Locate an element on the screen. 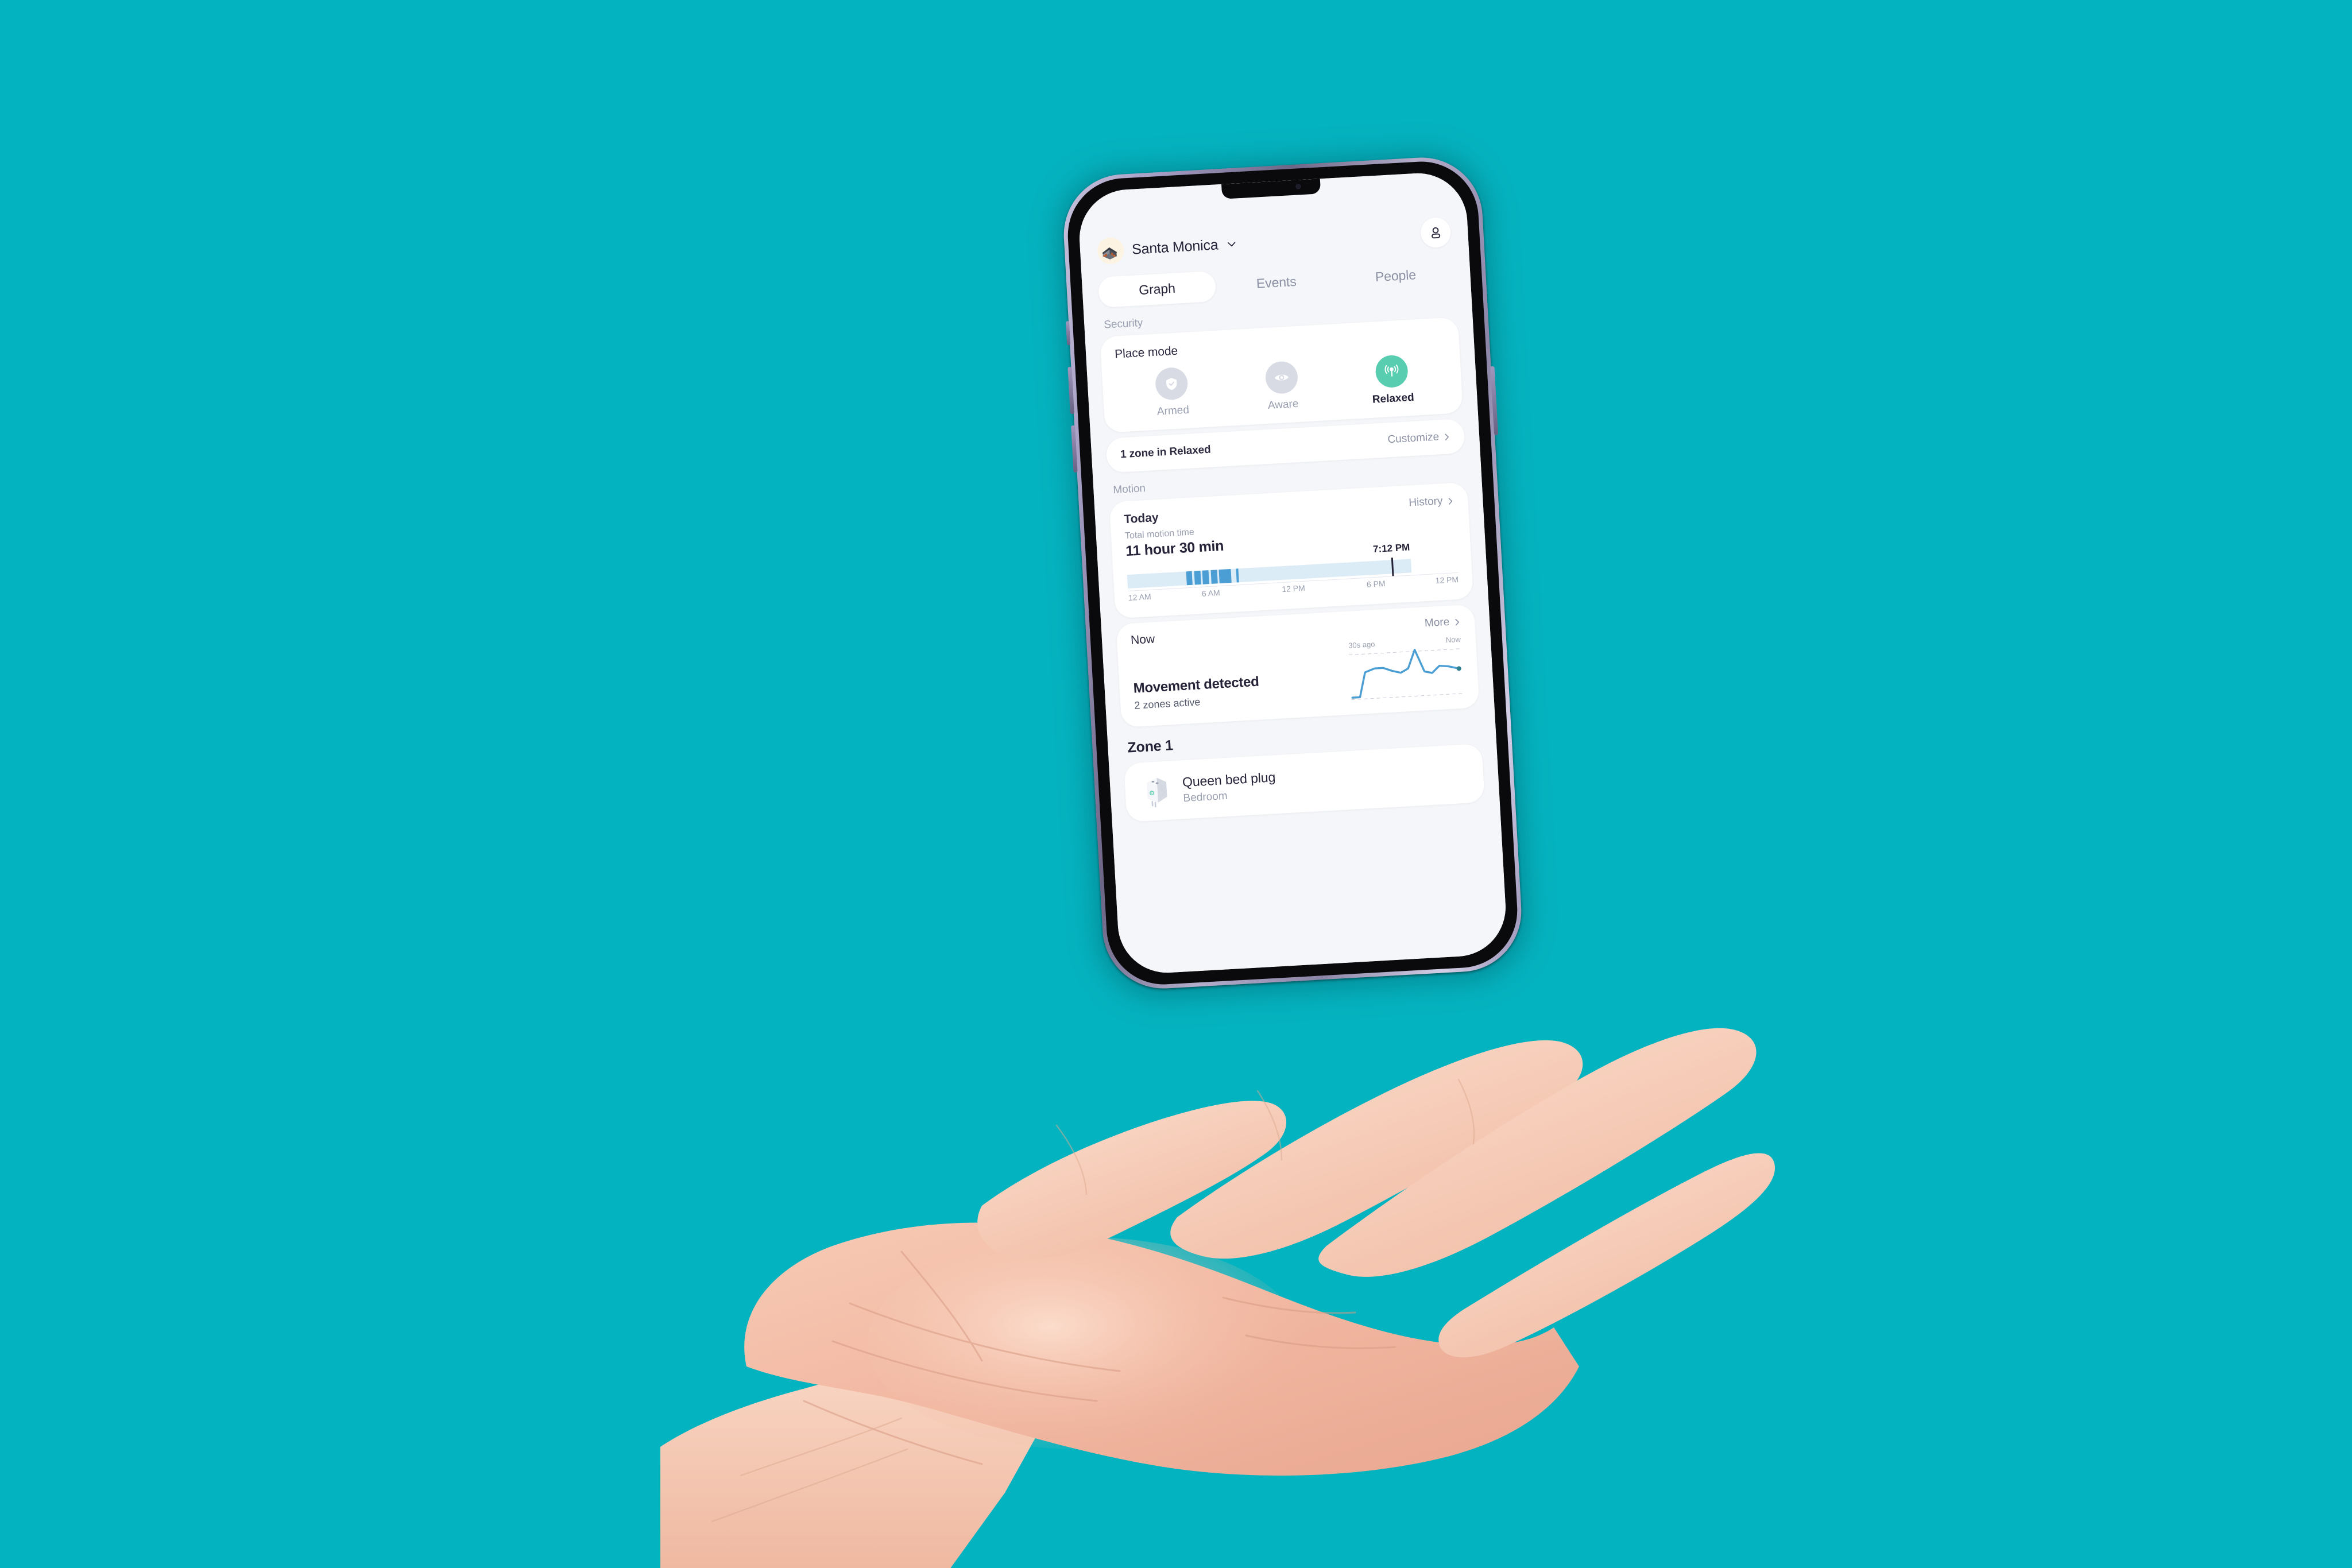 The height and width of the screenshot is (1568, 2352). front-camera-icon is located at coordinates (1298, 186).